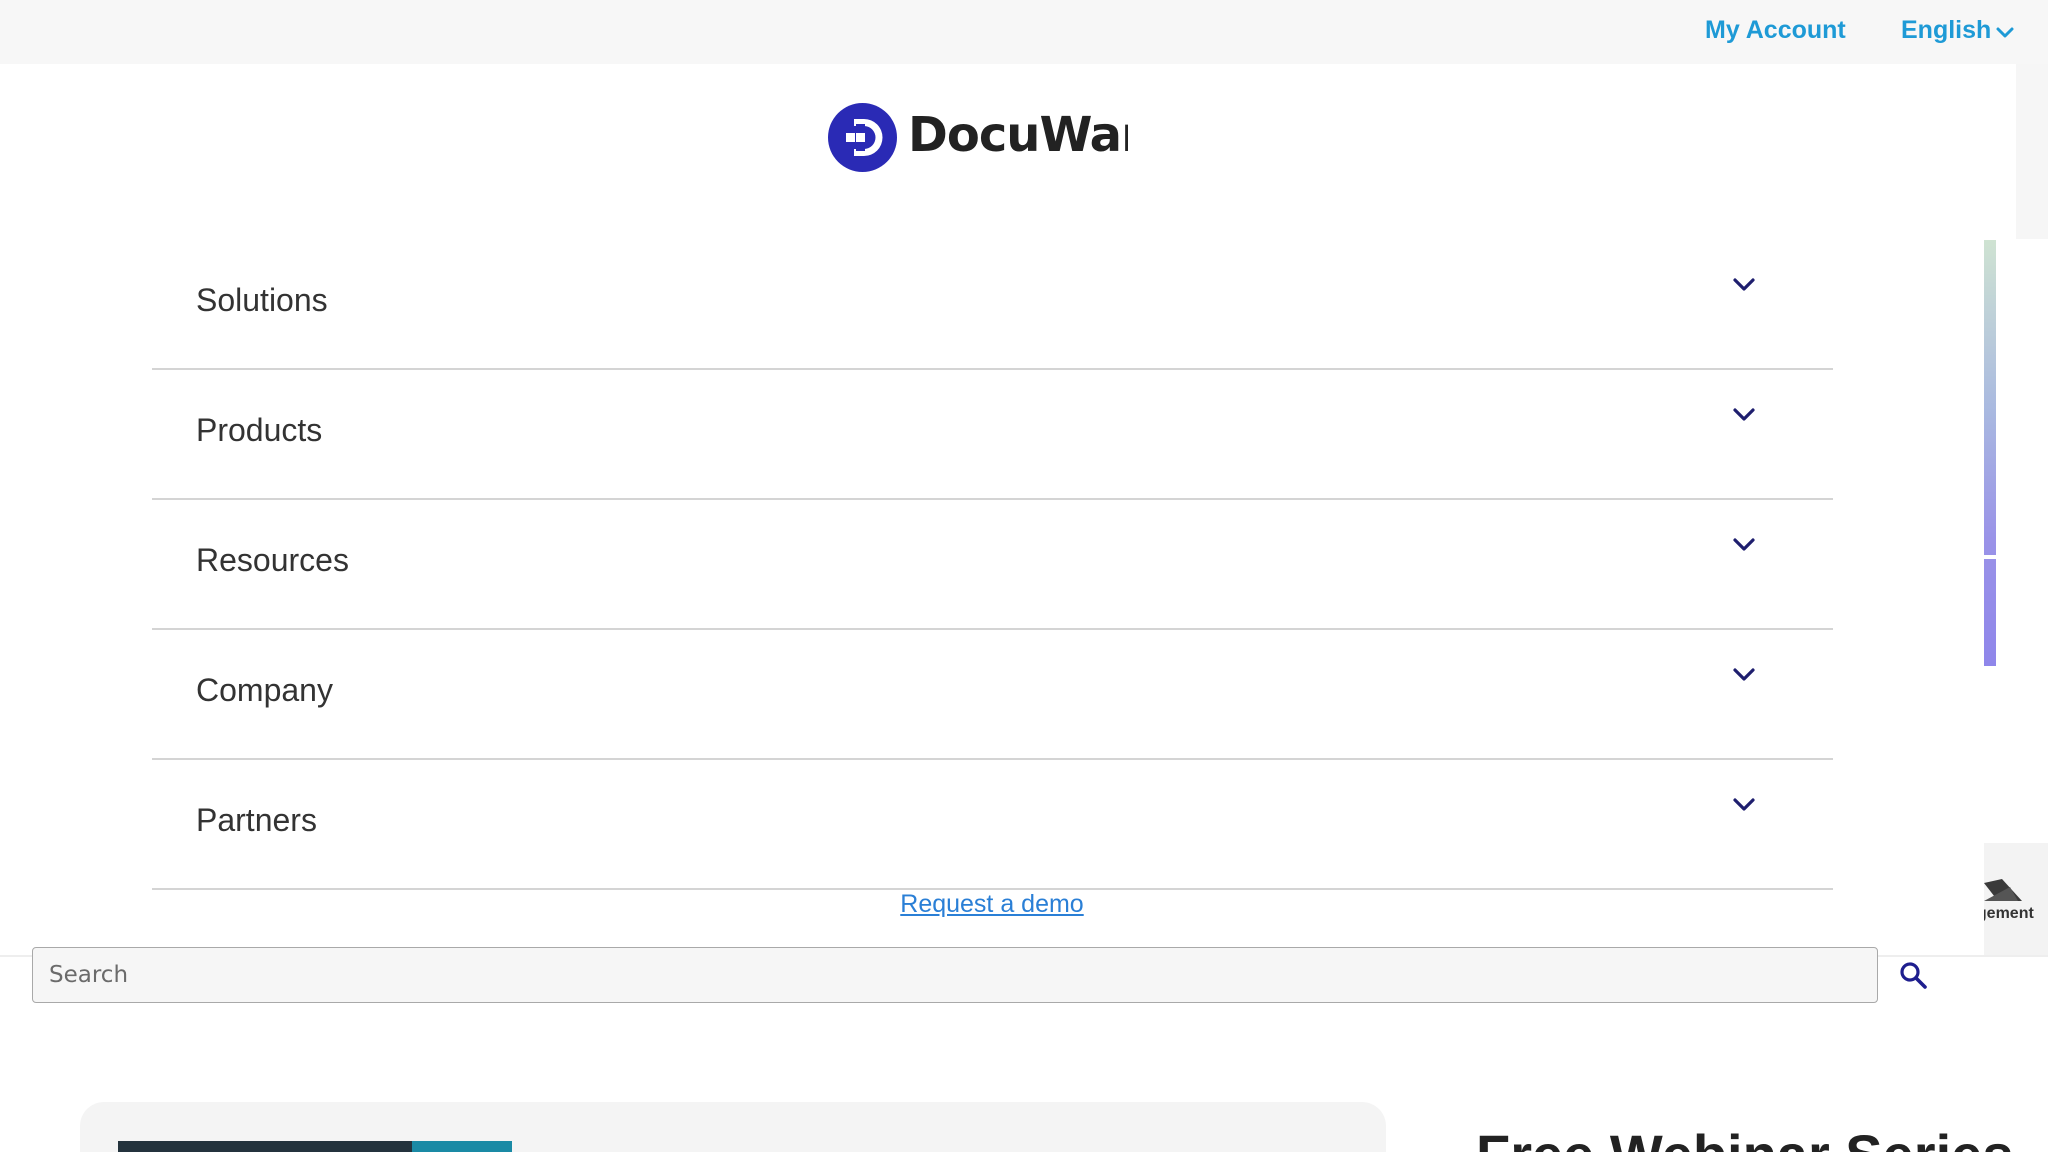 This screenshot has width=2048, height=1152. What do you see at coordinates (1775, 30) in the screenshot?
I see `my-account-link: My Account` at bounding box center [1775, 30].